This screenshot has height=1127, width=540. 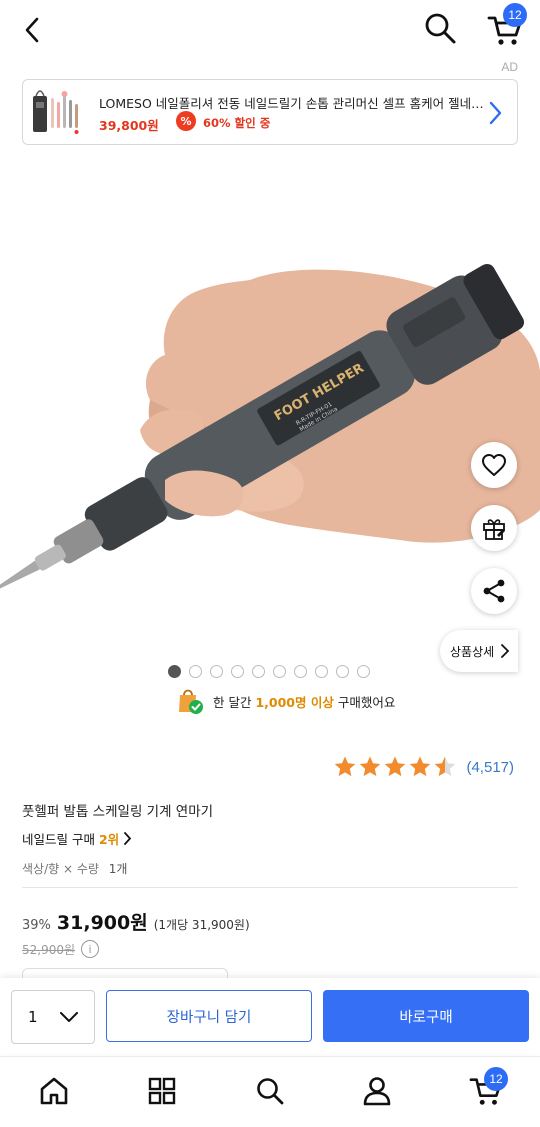 I want to click on ad-label: AD, so click(x=509, y=67).